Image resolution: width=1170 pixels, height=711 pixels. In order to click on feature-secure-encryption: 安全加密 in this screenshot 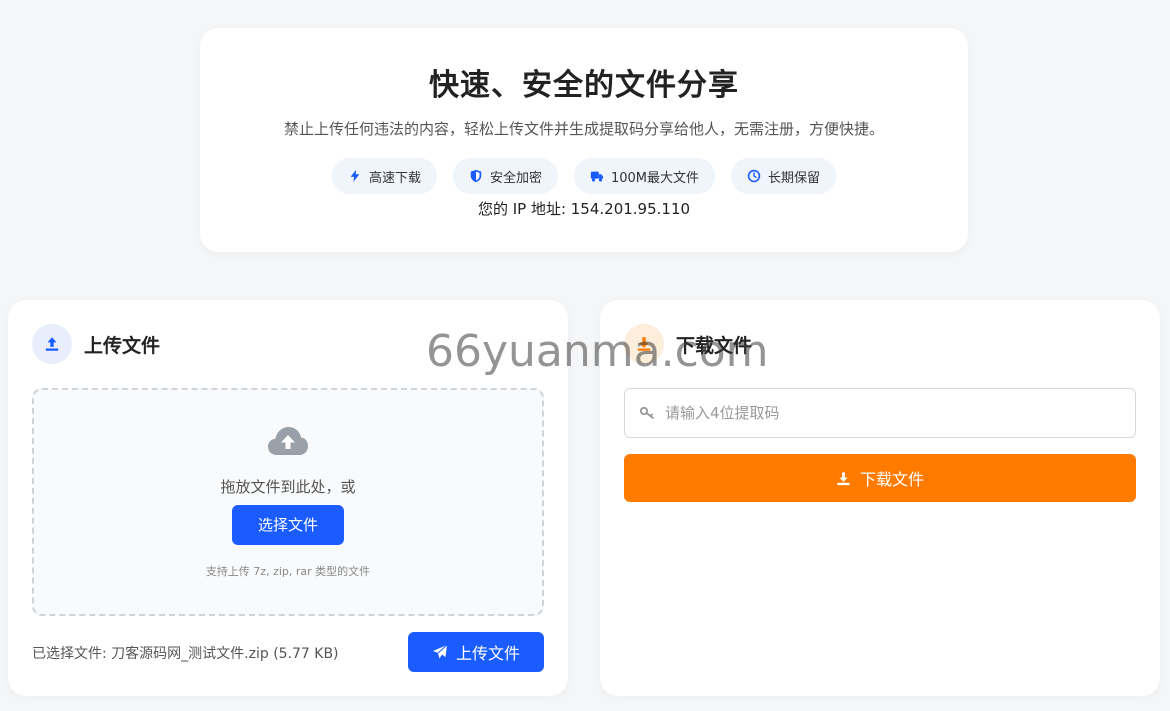, I will do `click(505, 176)`.